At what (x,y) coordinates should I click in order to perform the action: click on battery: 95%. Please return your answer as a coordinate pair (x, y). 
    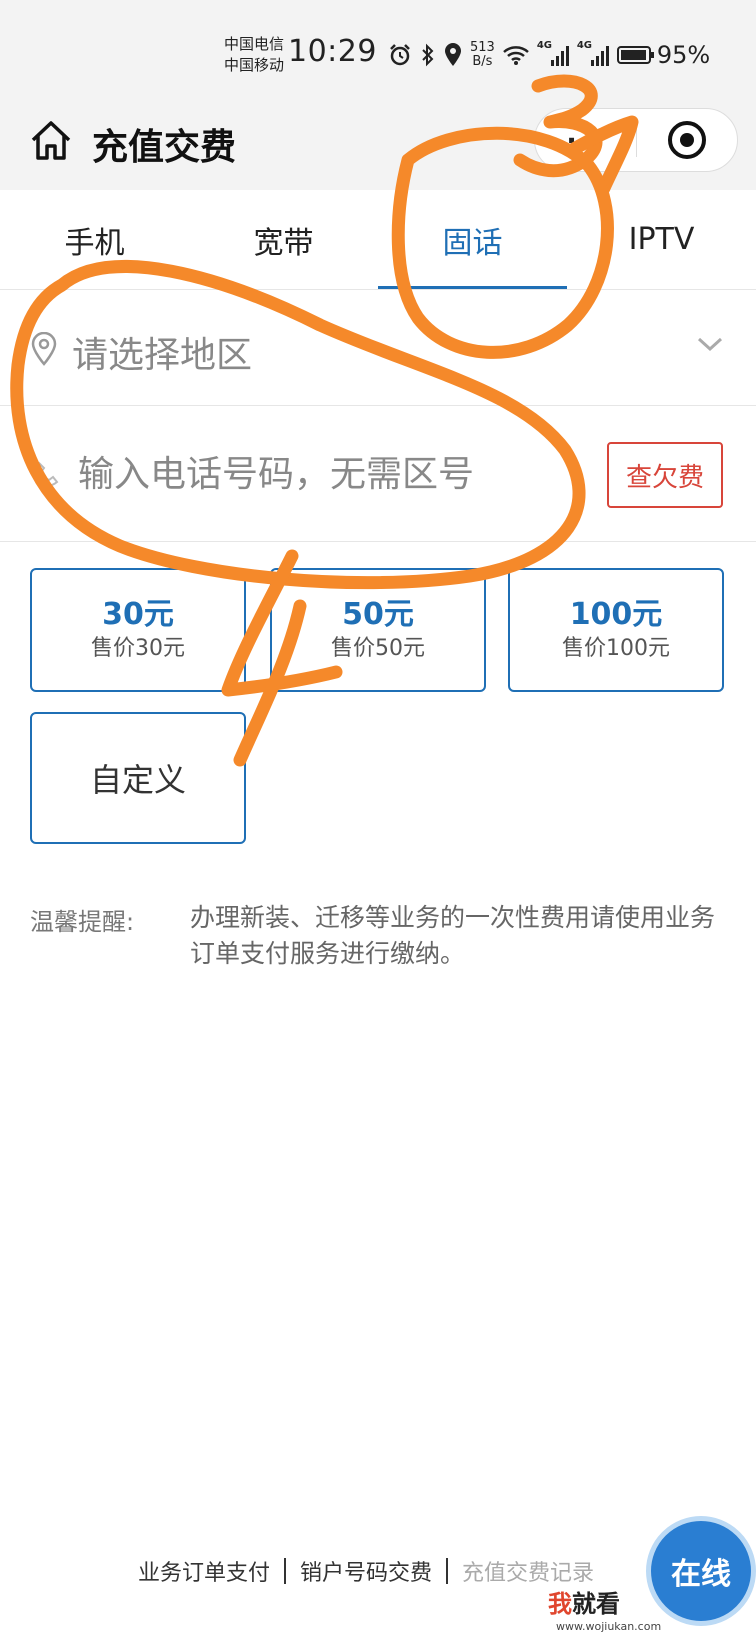
    Looking at the image, I should click on (663, 55).